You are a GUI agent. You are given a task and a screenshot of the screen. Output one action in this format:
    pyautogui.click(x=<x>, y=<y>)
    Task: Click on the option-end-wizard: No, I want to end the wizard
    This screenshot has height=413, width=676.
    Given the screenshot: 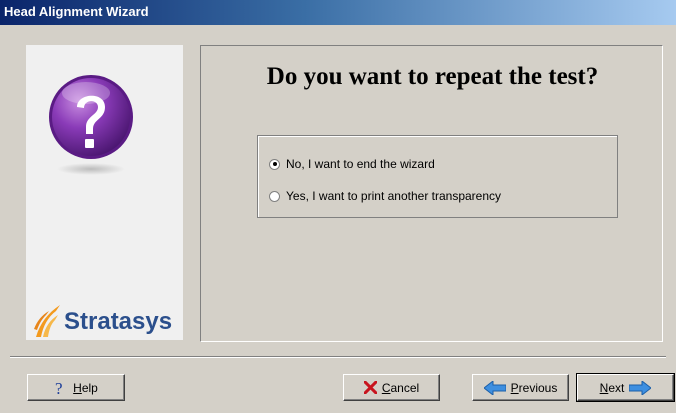 What is the action you would take?
    pyautogui.click(x=352, y=164)
    